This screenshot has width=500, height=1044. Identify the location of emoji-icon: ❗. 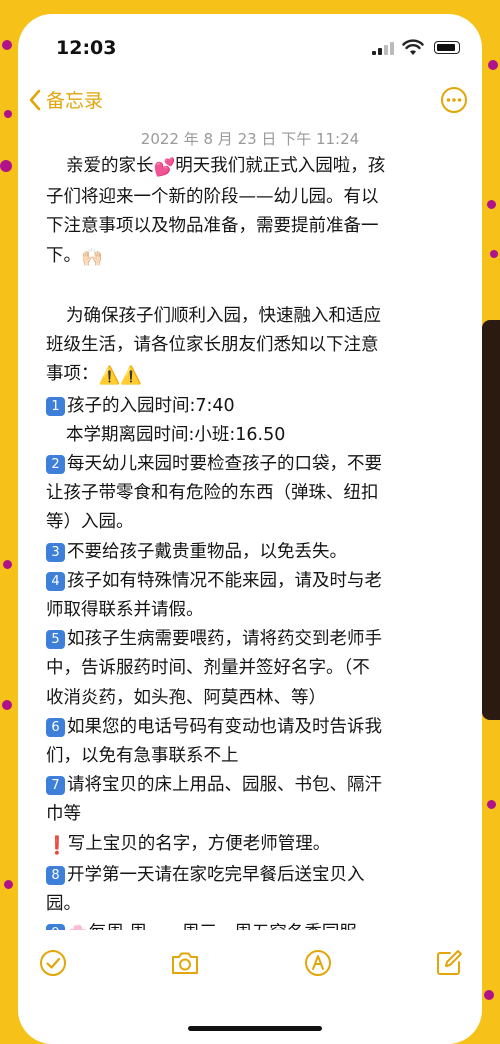
(57, 845).